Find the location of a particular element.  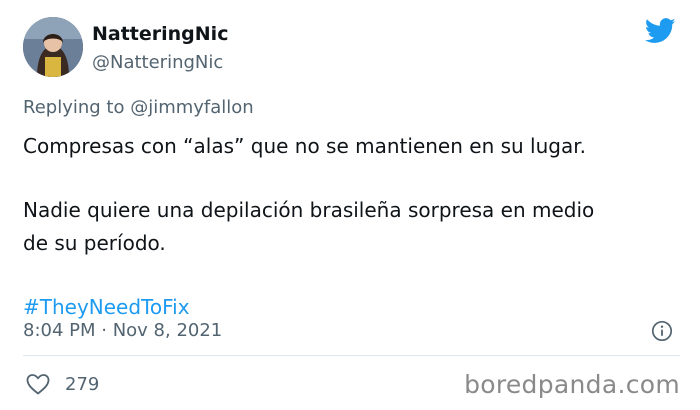

display-name: NatteringNic is located at coordinates (160, 34).